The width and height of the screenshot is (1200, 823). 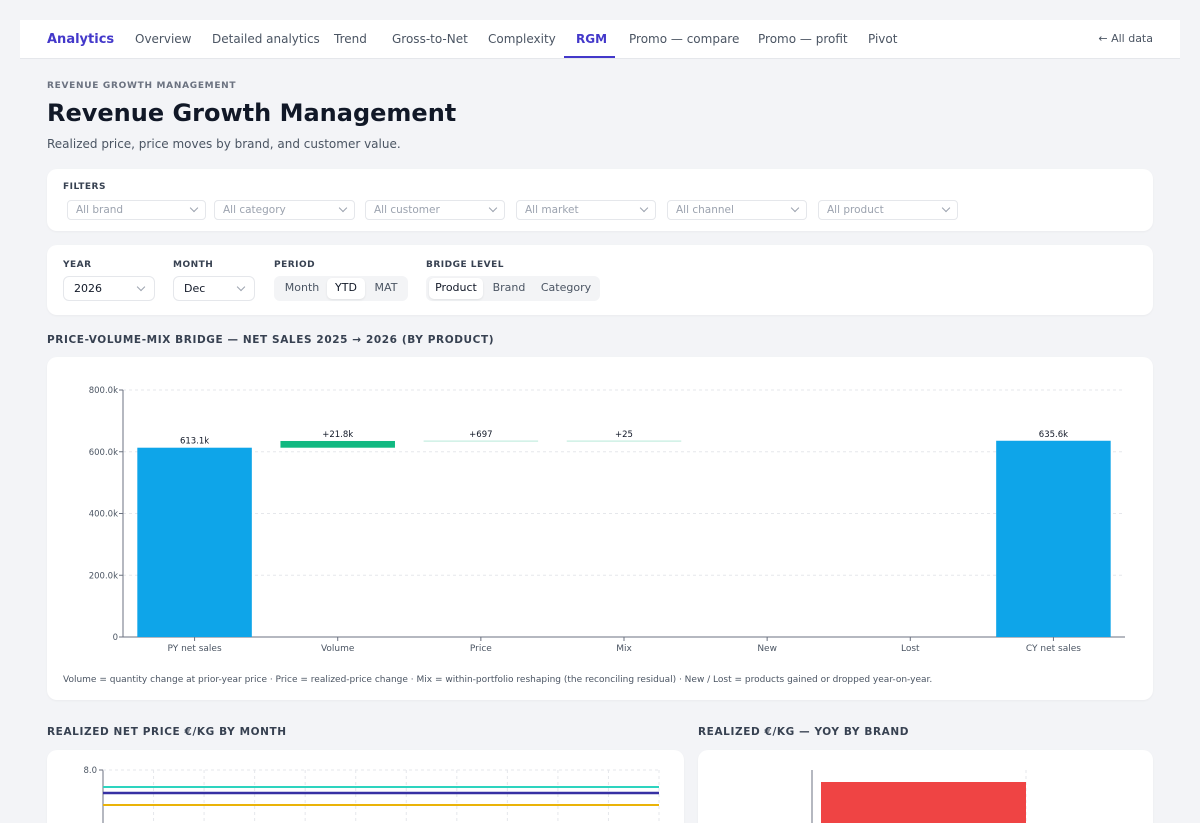 What do you see at coordinates (456, 288) in the screenshot?
I see `bridge-product-button: Product` at bounding box center [456, 288].